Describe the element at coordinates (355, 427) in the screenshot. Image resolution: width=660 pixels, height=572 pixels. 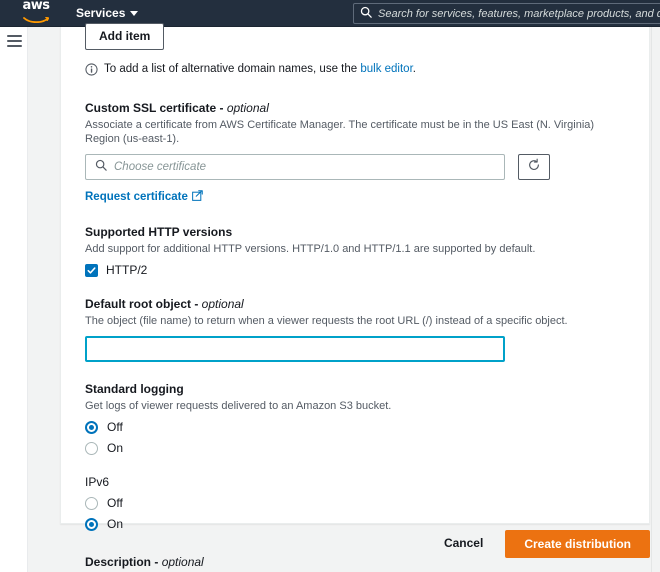
I see `standard-logging-option-off: Off` at that location.